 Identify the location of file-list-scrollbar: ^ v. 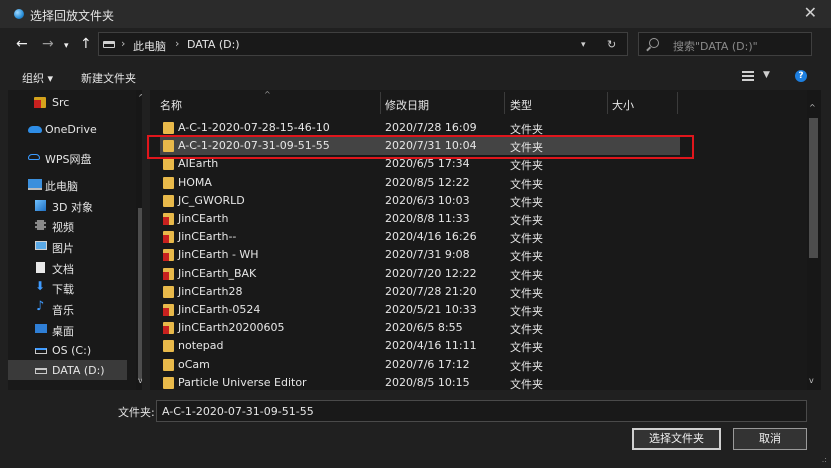
(814, 240).